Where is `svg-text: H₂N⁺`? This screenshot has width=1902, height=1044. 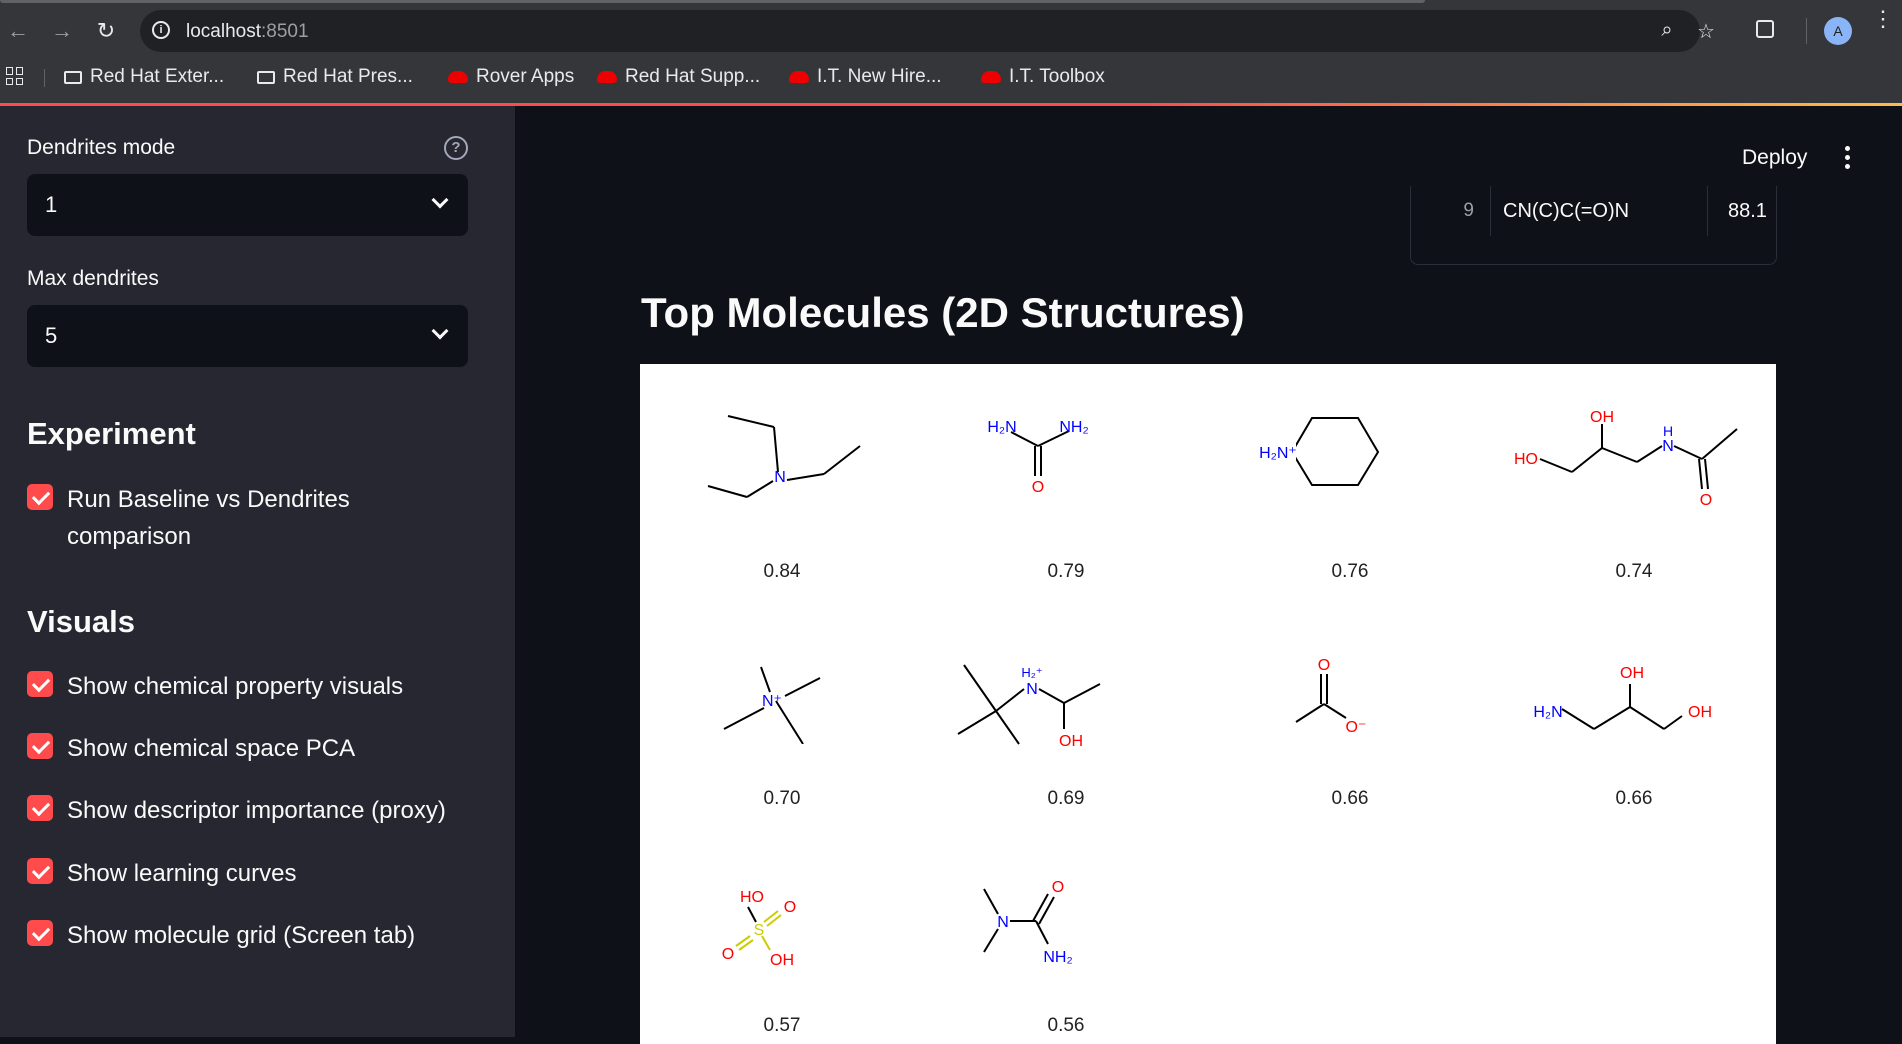 svg-text: H₂N⁺ is located at coordinates (1278, 453).